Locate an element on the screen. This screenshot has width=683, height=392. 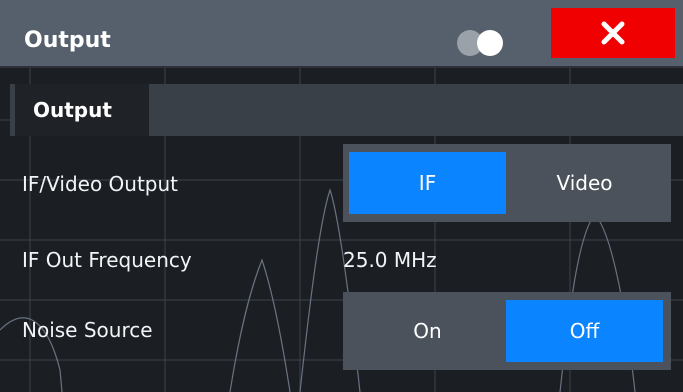
if-video-output-toggle: IF Video is located at coordinates (507, 183).